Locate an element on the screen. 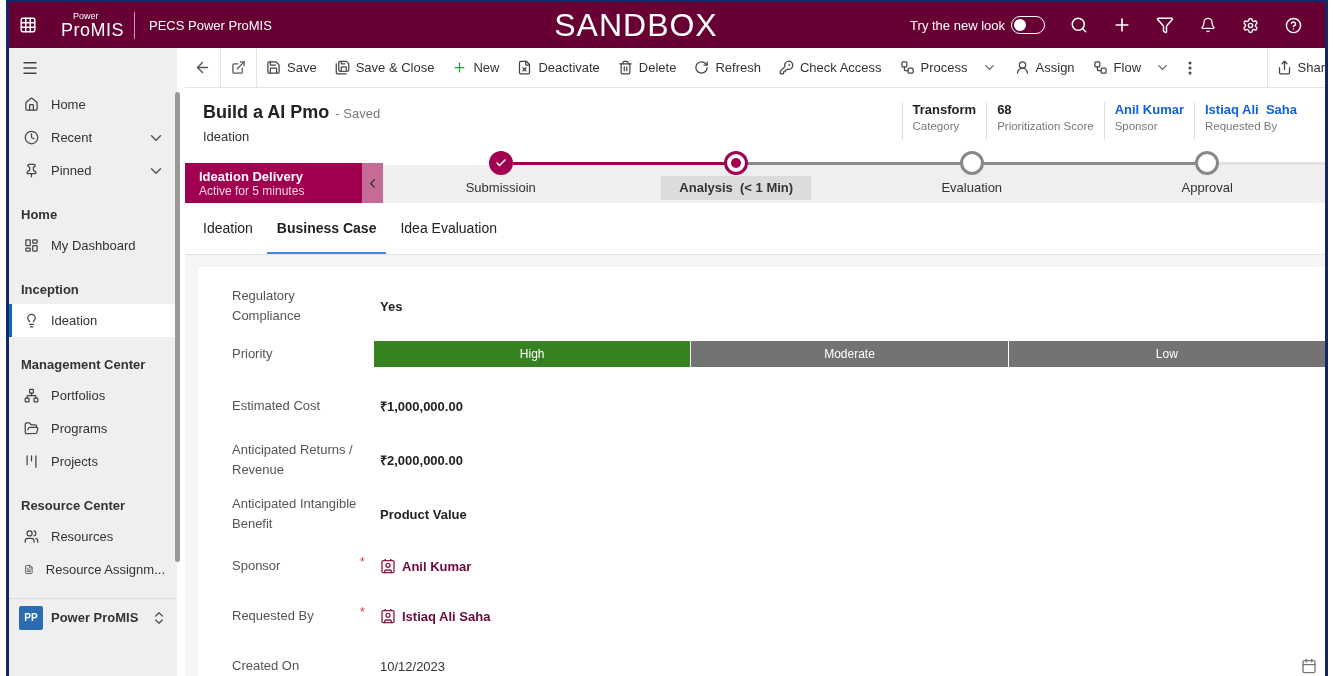 This screenshot has width=1333, height=676. share-button: Shar is located at coordinates (1295, 67).